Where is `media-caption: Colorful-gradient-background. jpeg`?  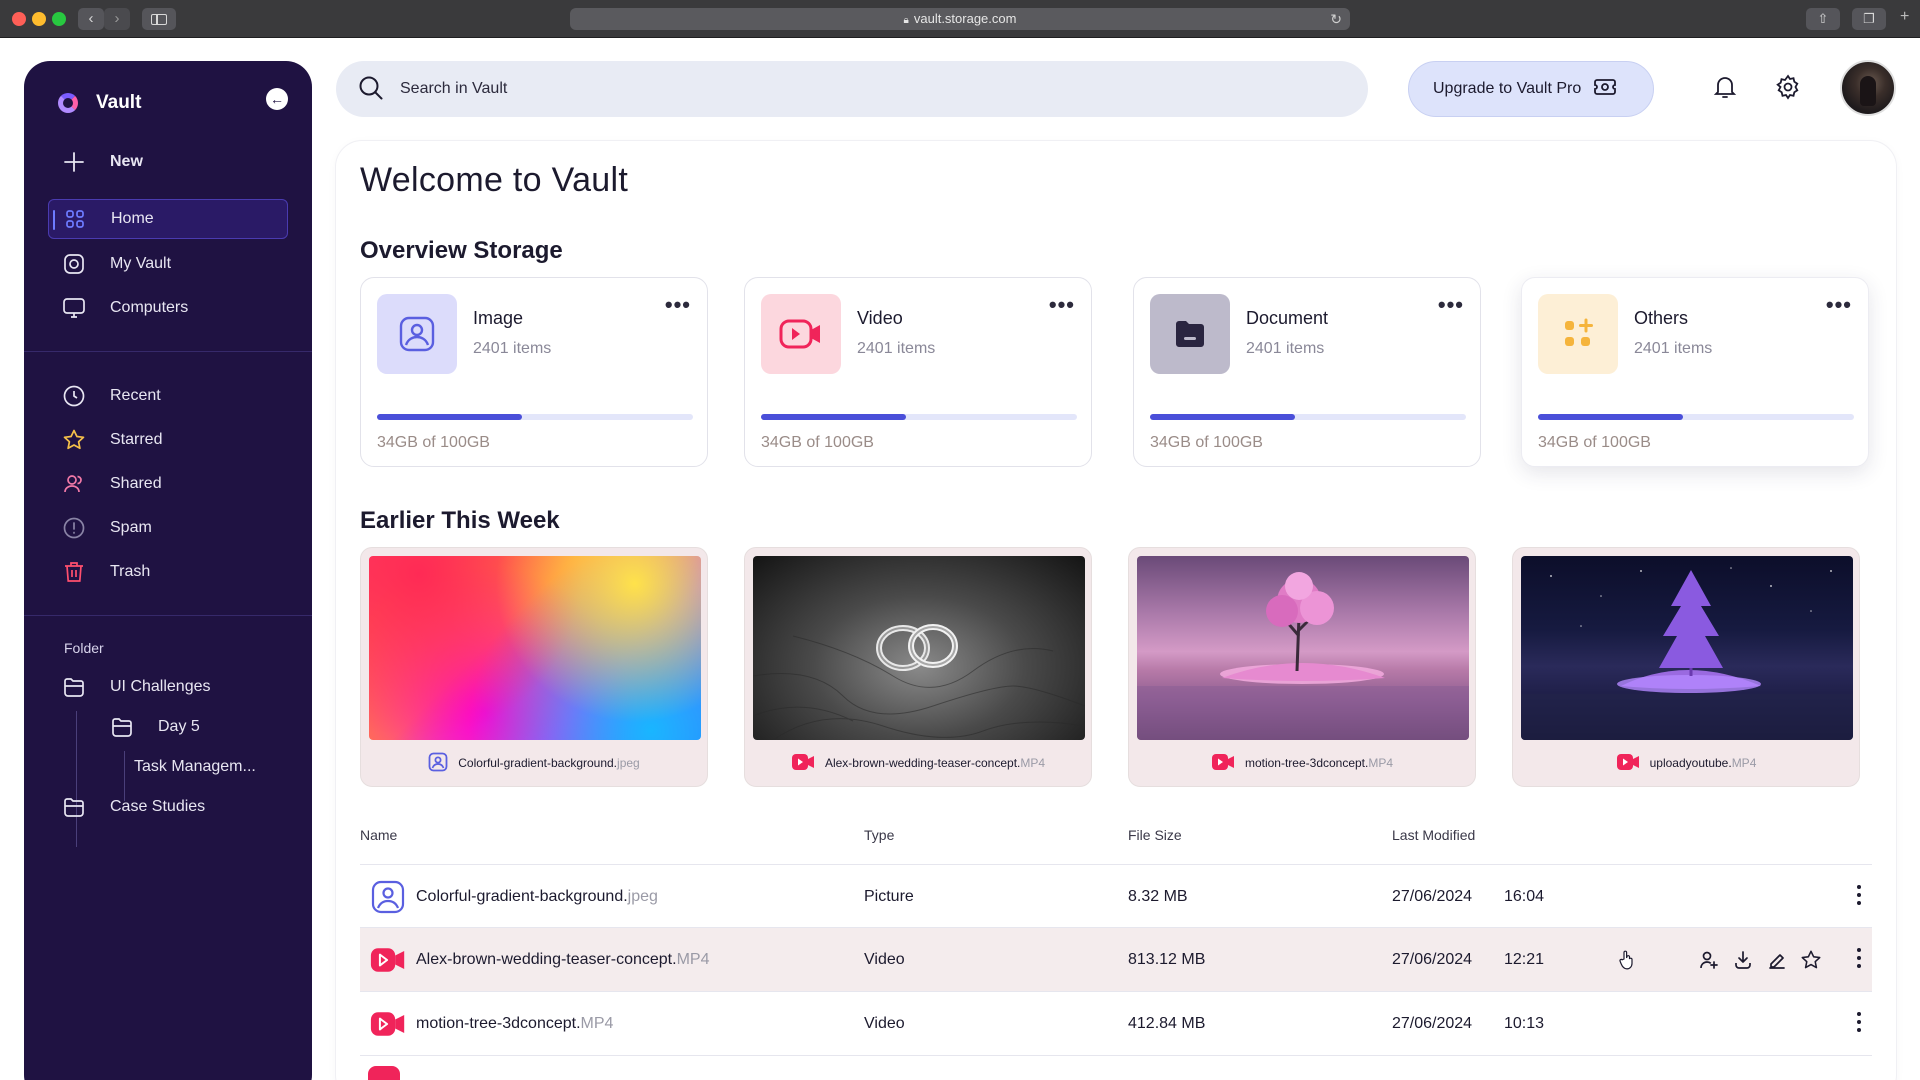 media-caption: Colorful-gradient-background. jpeg is located at coordinates (534, 763).